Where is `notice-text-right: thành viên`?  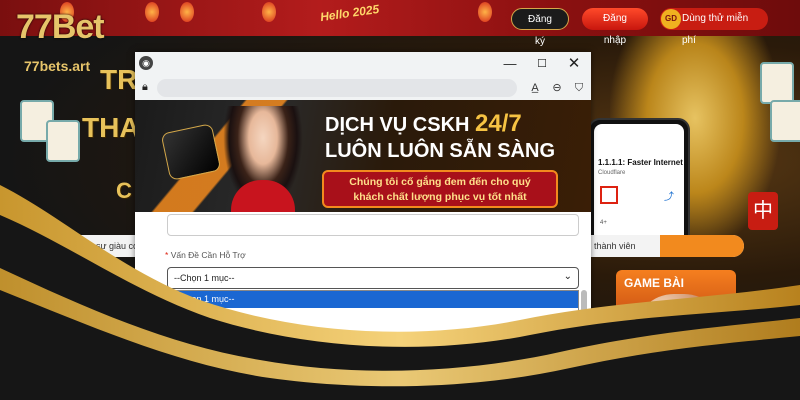 notice-text-right: thành viên is located at coordinates (615, 246).